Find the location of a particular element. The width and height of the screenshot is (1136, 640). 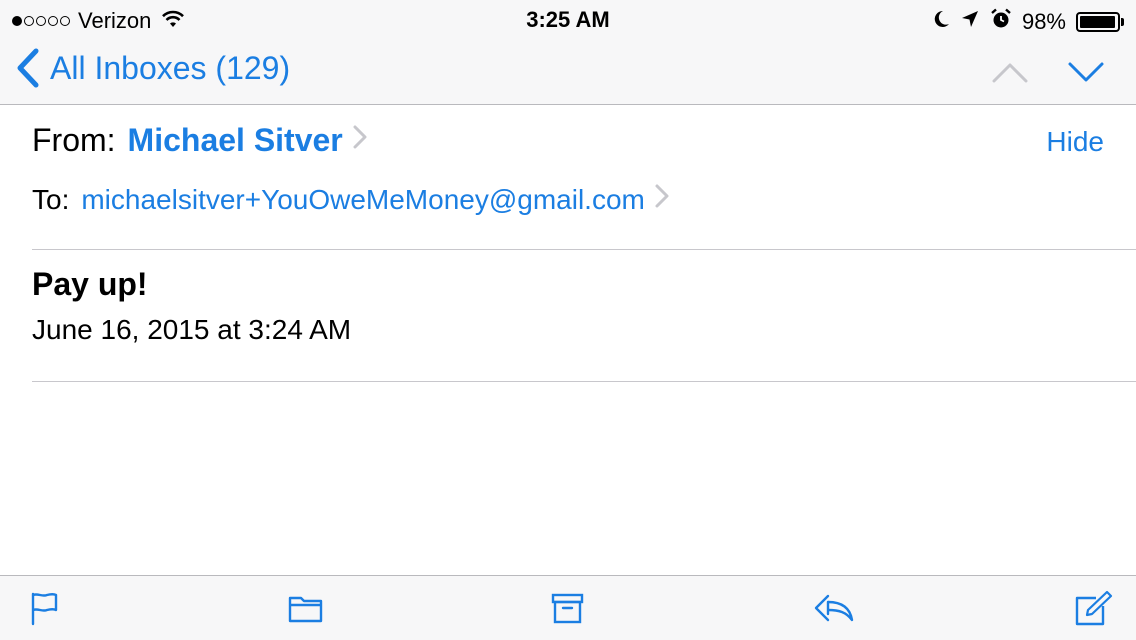

archive-button is located at coordinates (569, 610).